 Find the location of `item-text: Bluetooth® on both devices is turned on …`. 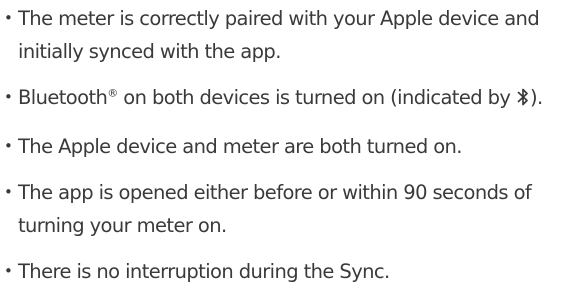

item-text: Bluetooth® on both devices is turned on … is located at coordinates (301, 99).